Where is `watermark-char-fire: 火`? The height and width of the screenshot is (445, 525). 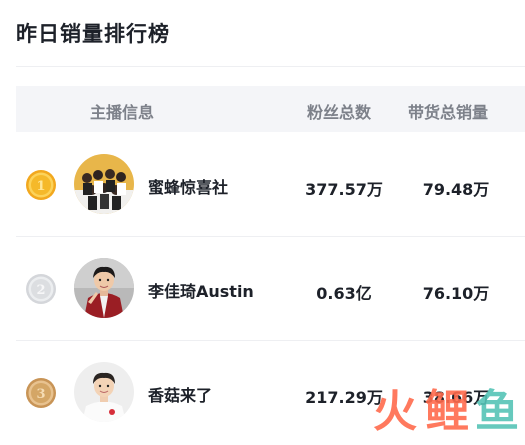
watermark-char-fire: 火 is located at coordinates (395, 411).